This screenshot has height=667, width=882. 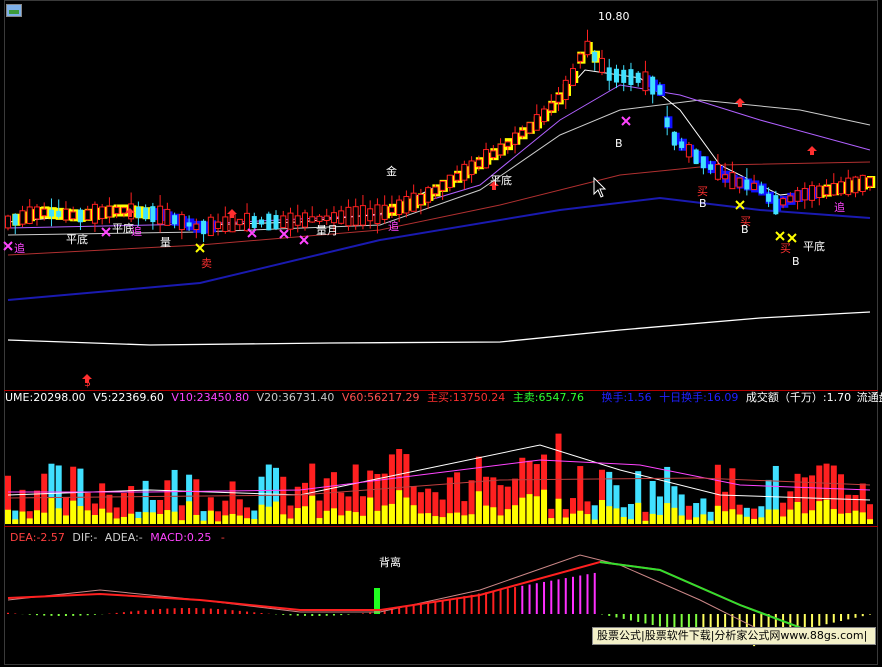 What do you see at coordinates (734, 636) in the screenshot?
I see `watermark-banner: 股票公式|股票软件下载|分析家公式网www.88gs.com|` at bounding box center [734, 636].